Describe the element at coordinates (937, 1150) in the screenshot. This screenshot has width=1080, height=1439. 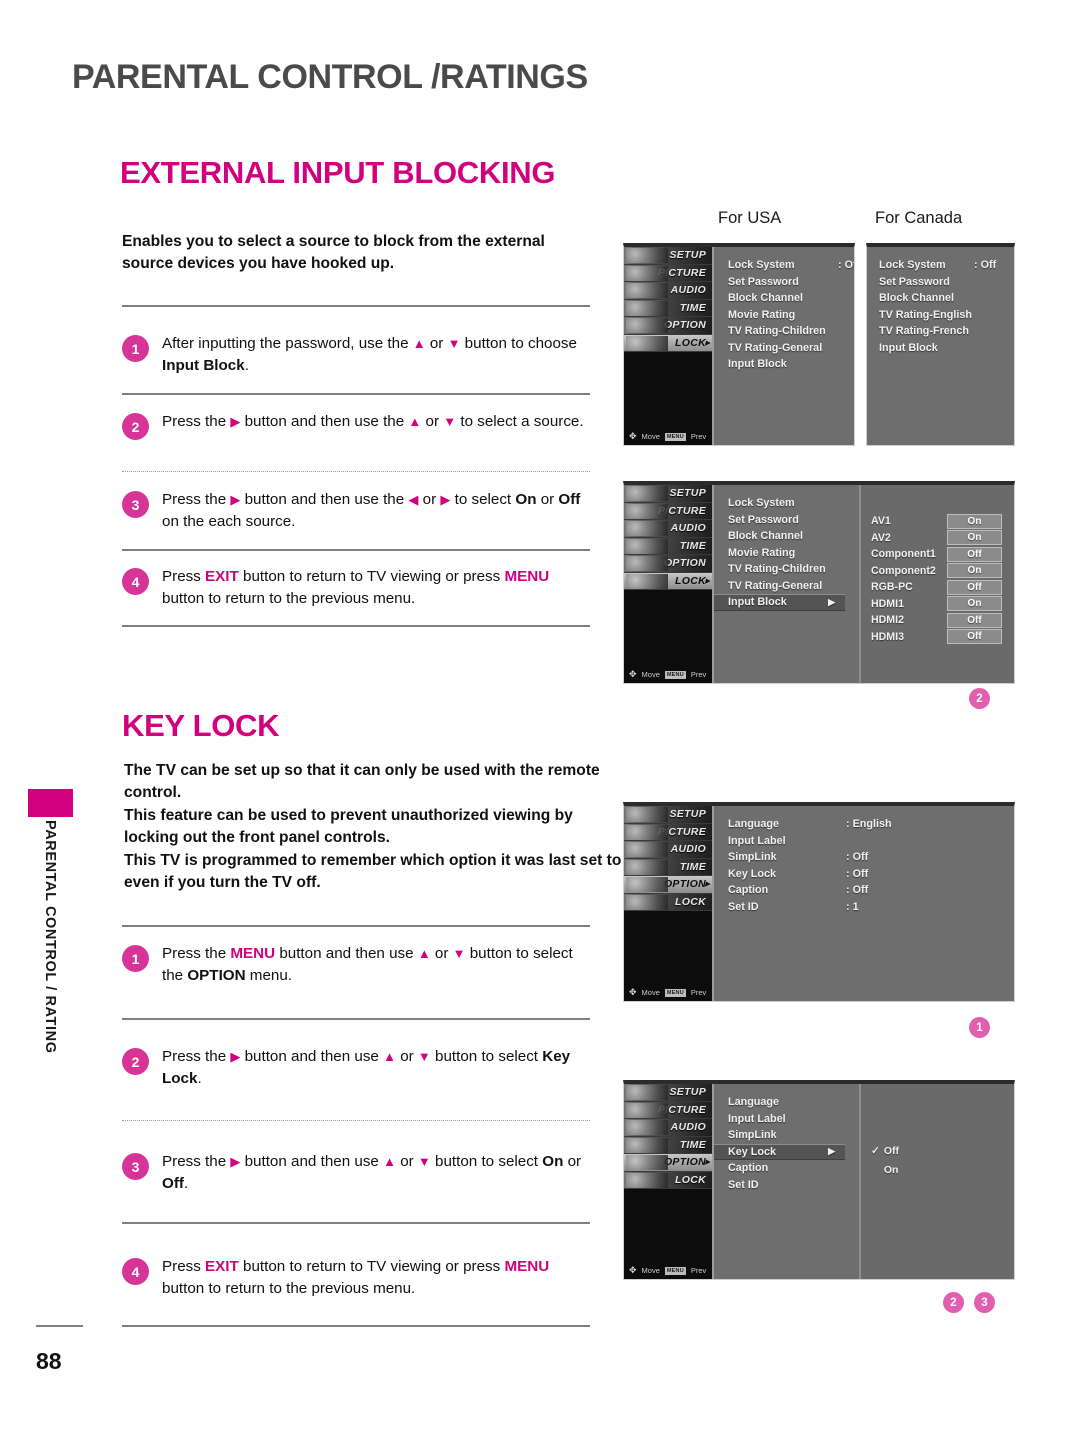
I see `key-lock-choice: ✓ Off` at that location.